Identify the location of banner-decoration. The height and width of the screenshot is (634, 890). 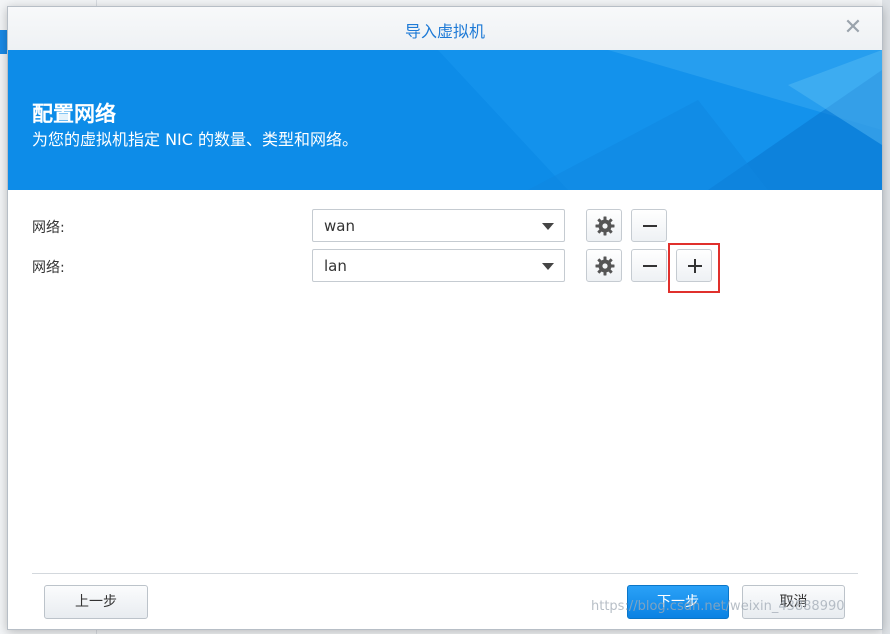
(660, 120).